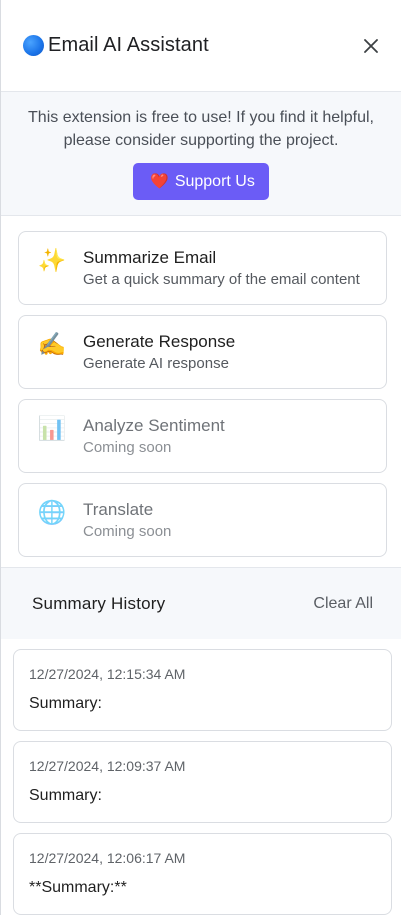  What do you see at coordinates (156, 363) in the screenshot?
I see `action-description: Generate AI response` at bounding box center [156, 363].